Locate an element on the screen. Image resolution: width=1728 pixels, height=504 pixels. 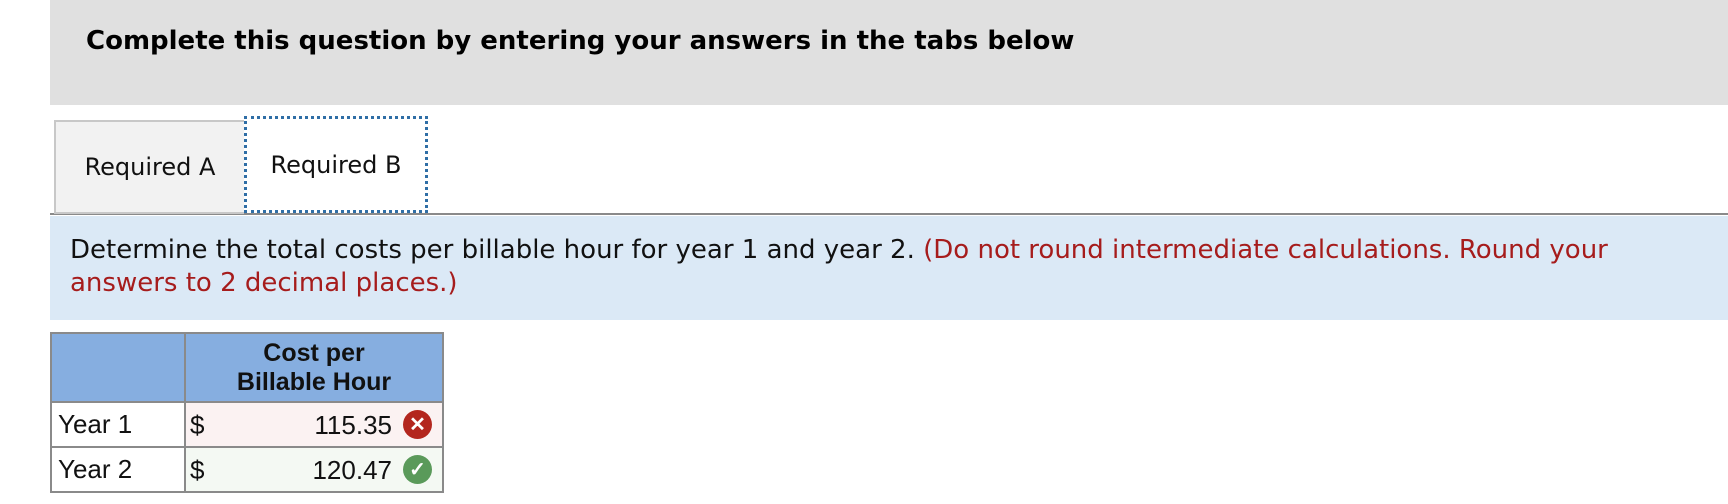
table-header-blank is located at coordinates (118, 367).